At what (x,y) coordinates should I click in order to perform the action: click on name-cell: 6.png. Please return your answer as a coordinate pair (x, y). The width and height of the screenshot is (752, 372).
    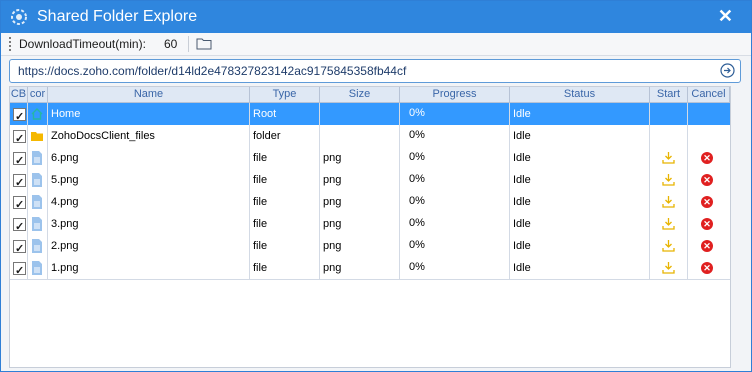
    Looking at the image, I should click on (149, 158).